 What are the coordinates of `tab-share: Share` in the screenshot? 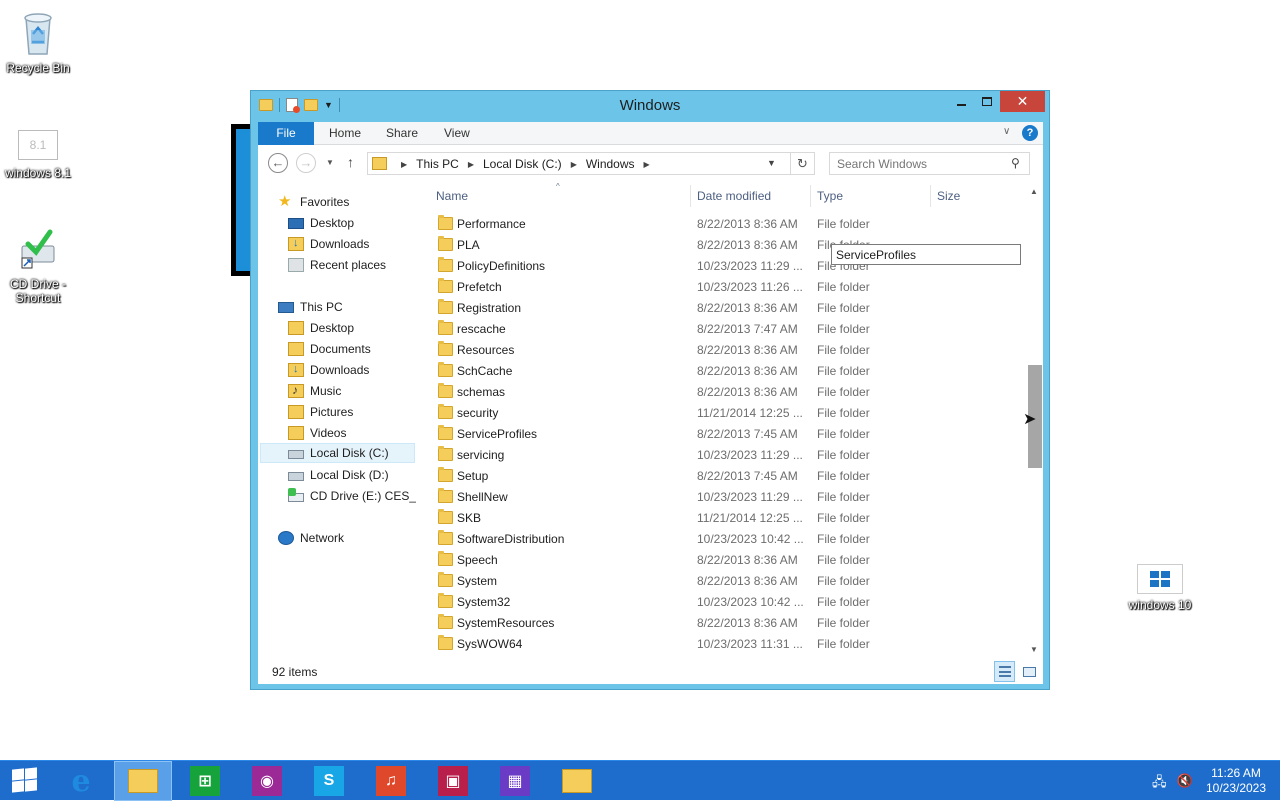 It's located at (402, 133).